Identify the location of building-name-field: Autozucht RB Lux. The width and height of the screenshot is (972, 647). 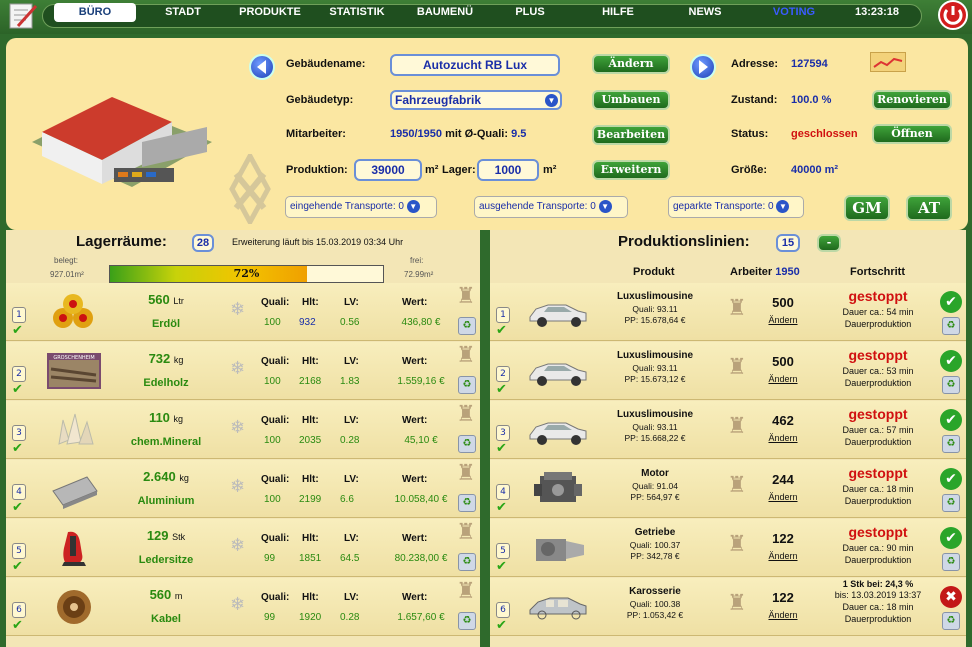
(475, 65).